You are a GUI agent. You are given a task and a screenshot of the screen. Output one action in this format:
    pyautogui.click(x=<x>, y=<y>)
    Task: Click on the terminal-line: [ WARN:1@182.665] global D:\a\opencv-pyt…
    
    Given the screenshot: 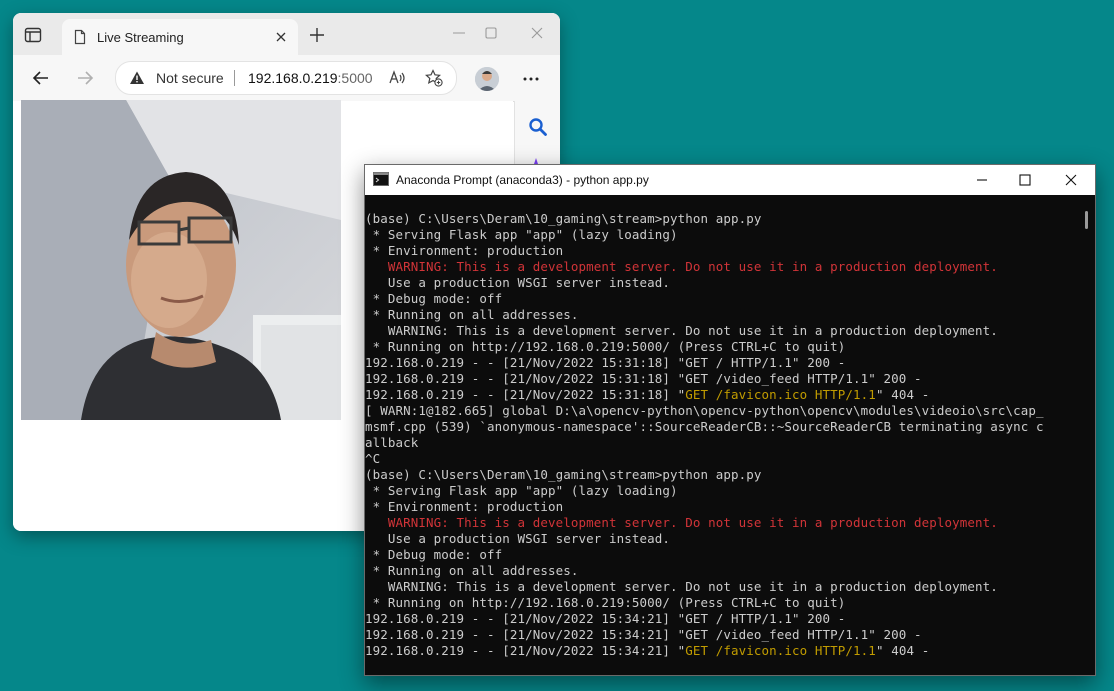 What is the action you would take?
    pyautogui.click(x=704, y=410)
    